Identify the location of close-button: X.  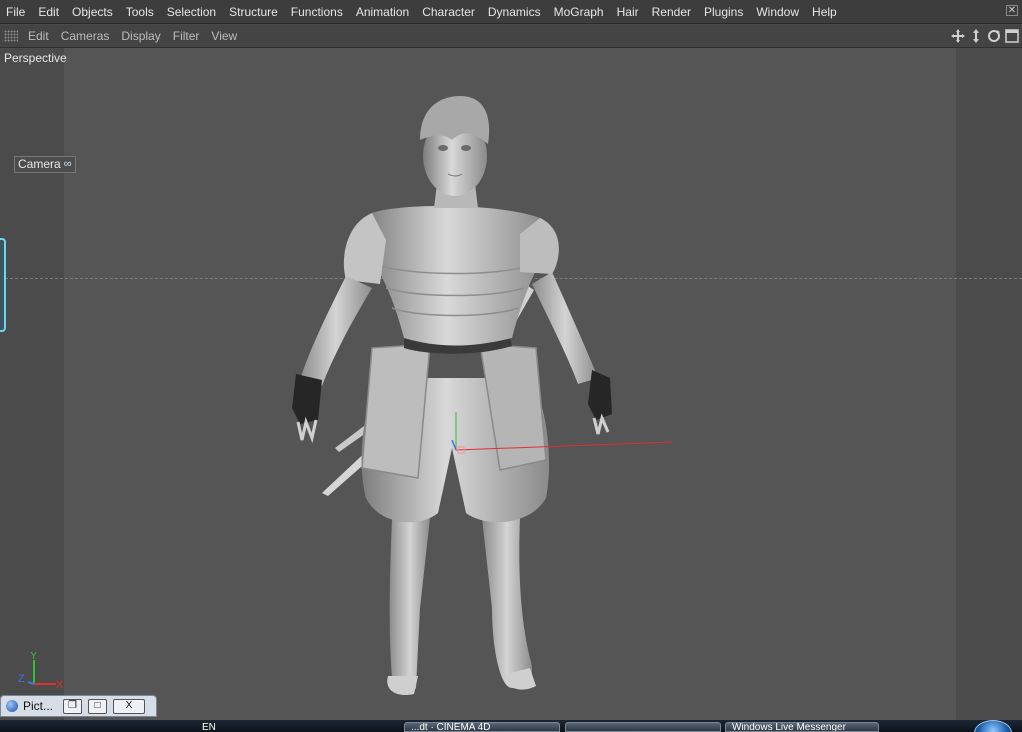
(129, 706).